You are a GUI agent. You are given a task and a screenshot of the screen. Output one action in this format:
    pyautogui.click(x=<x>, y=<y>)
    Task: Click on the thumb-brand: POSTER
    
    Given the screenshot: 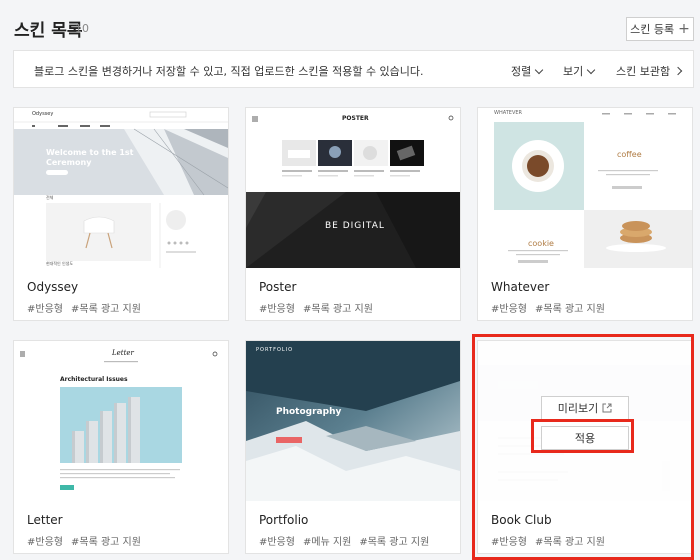 What is the action you would take?
    pyautogui.click(x=355, y=118)
    